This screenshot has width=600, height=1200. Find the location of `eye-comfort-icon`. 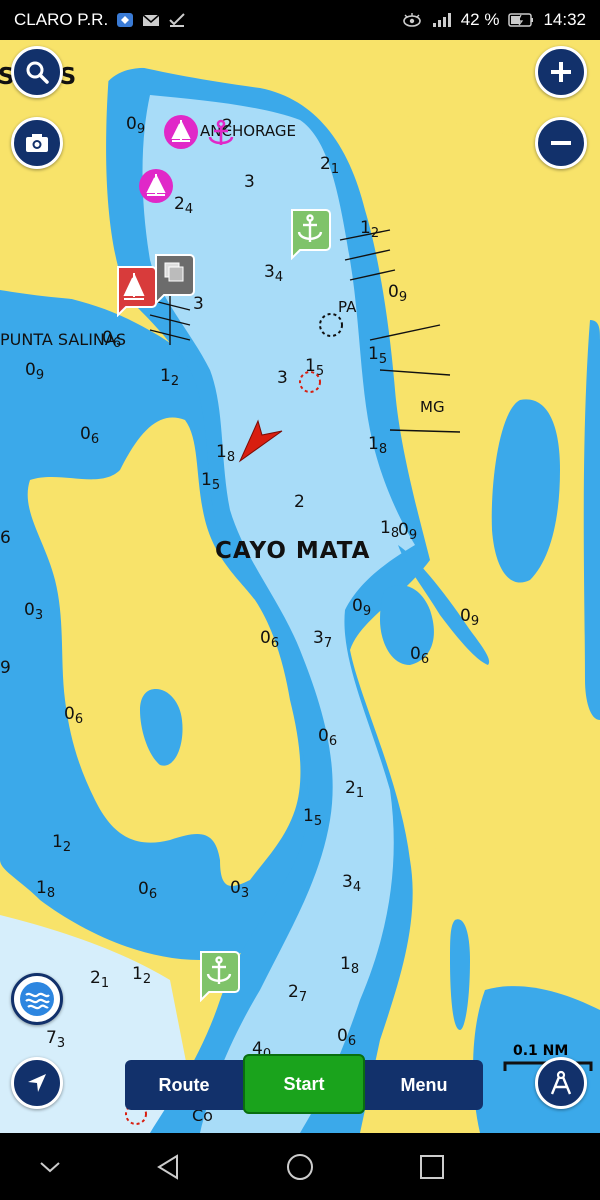

eye-comfort-icon is located at coordinates (411, 20).